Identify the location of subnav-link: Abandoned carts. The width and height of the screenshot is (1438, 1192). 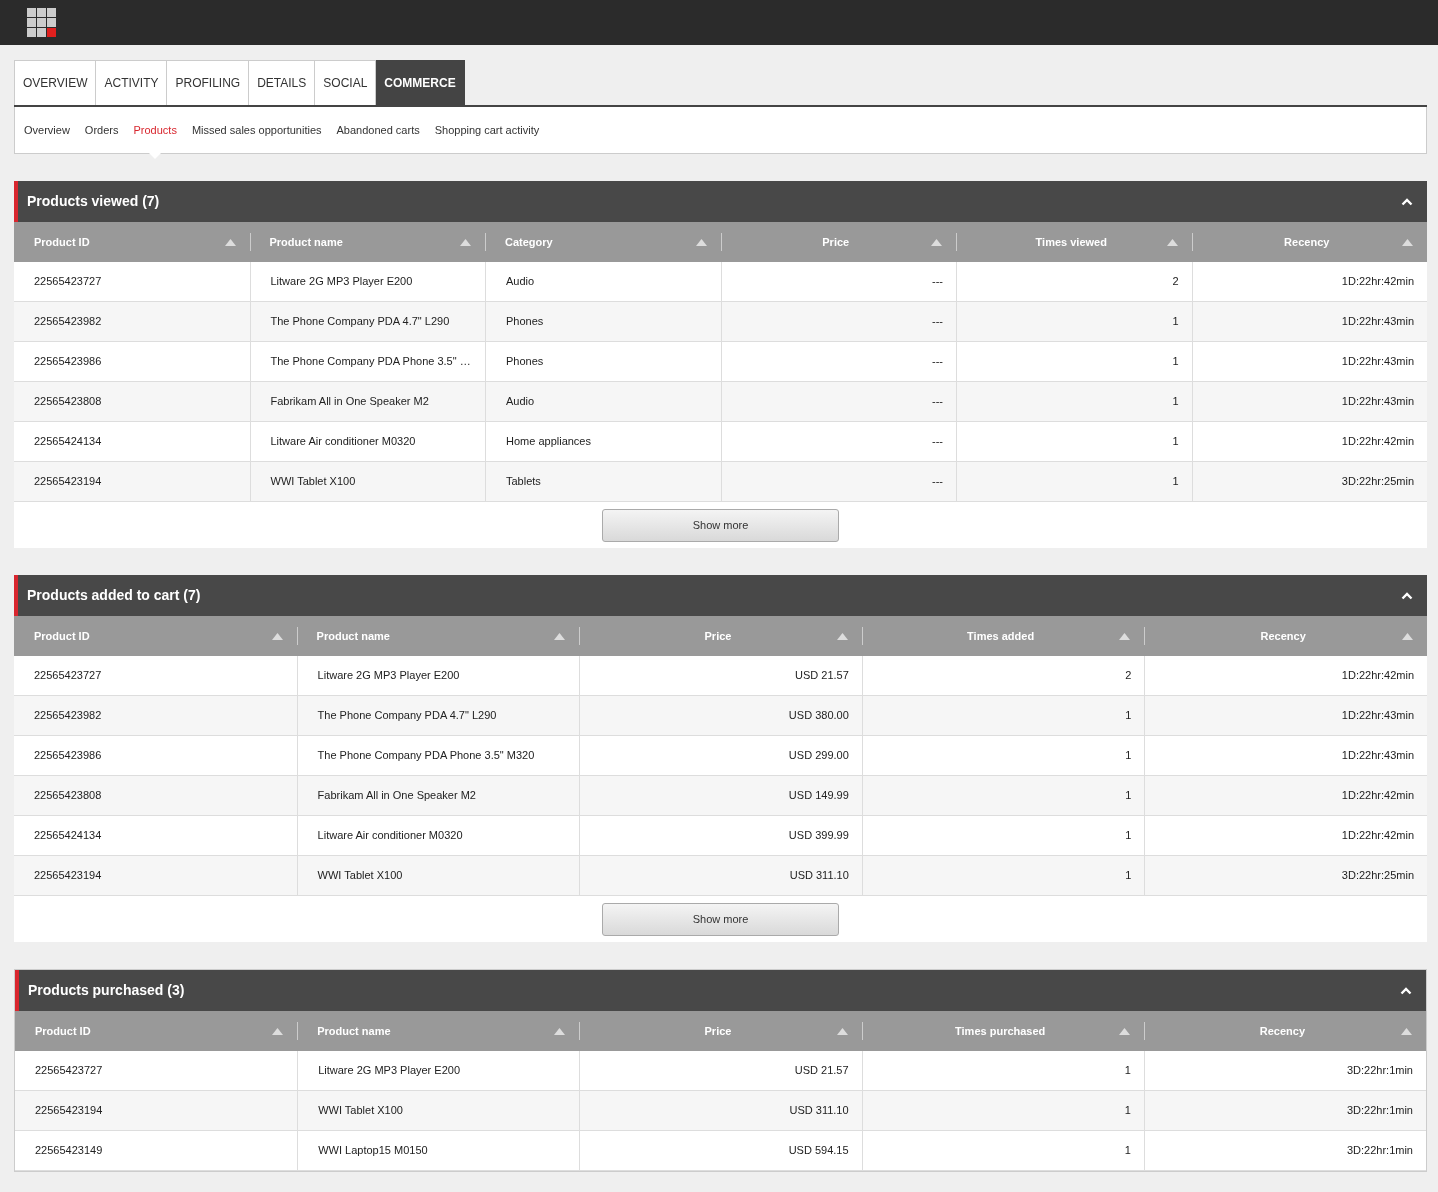
(378, 130).